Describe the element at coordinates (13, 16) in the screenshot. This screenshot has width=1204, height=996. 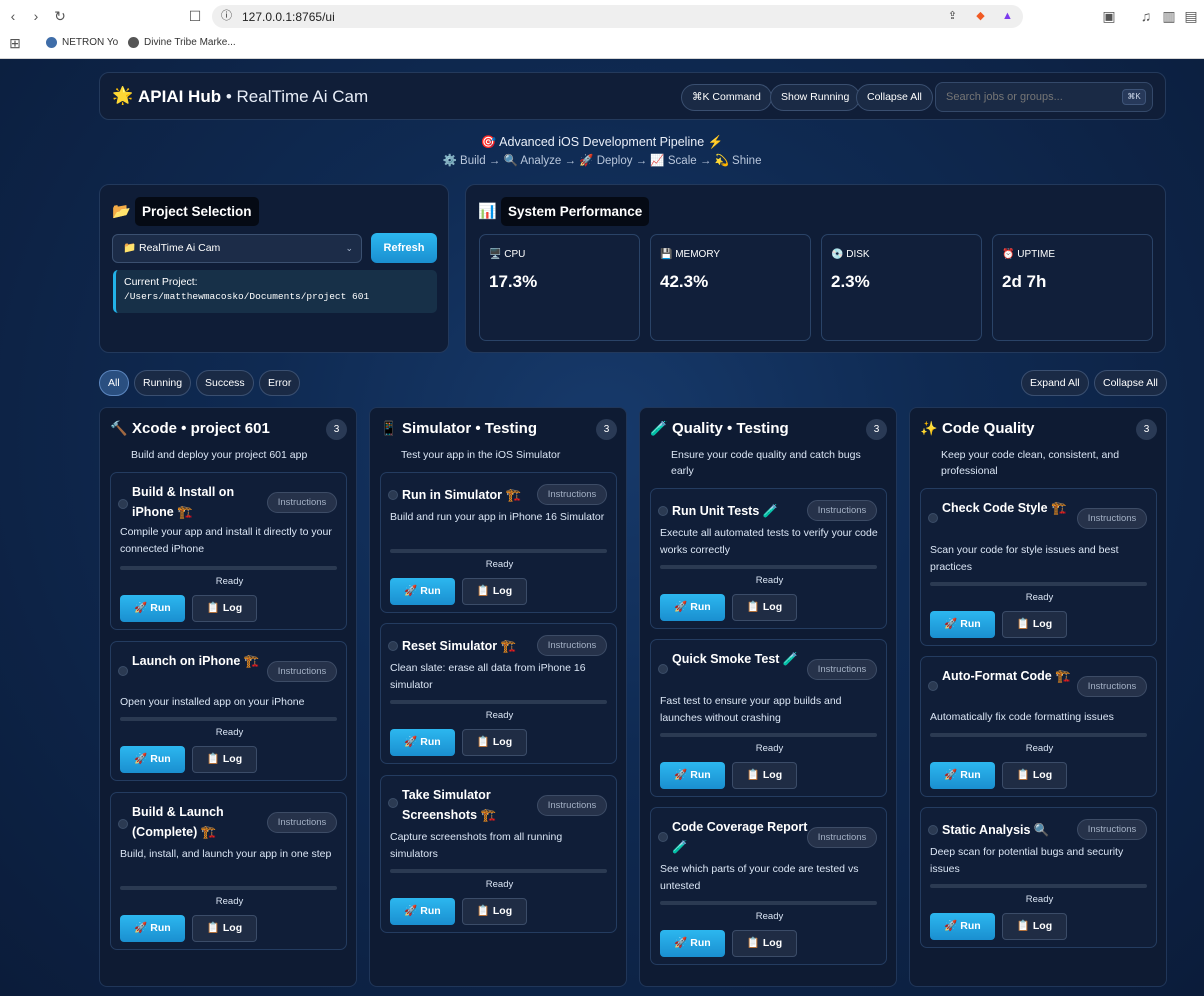
I see `back-icon: ‹` at that location.